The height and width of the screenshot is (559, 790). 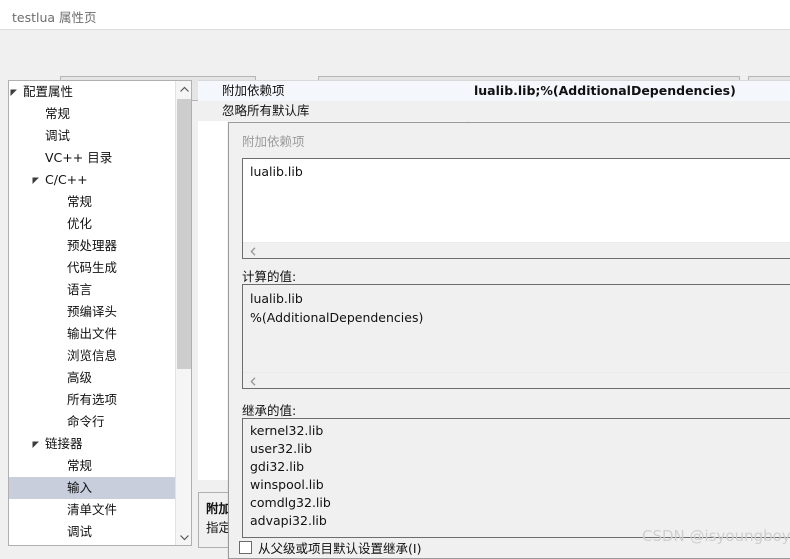 What do you see at coordinates (395, 15) in the screenshot?
I see `window-titlebar: testlua 属性页` at bounding box center [395, 15].